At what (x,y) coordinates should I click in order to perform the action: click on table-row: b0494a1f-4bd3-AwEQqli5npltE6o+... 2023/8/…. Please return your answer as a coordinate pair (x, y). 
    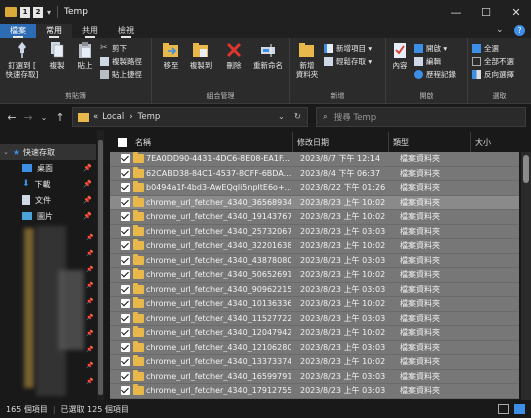
    Looking at the image, I should click on (314, 188).